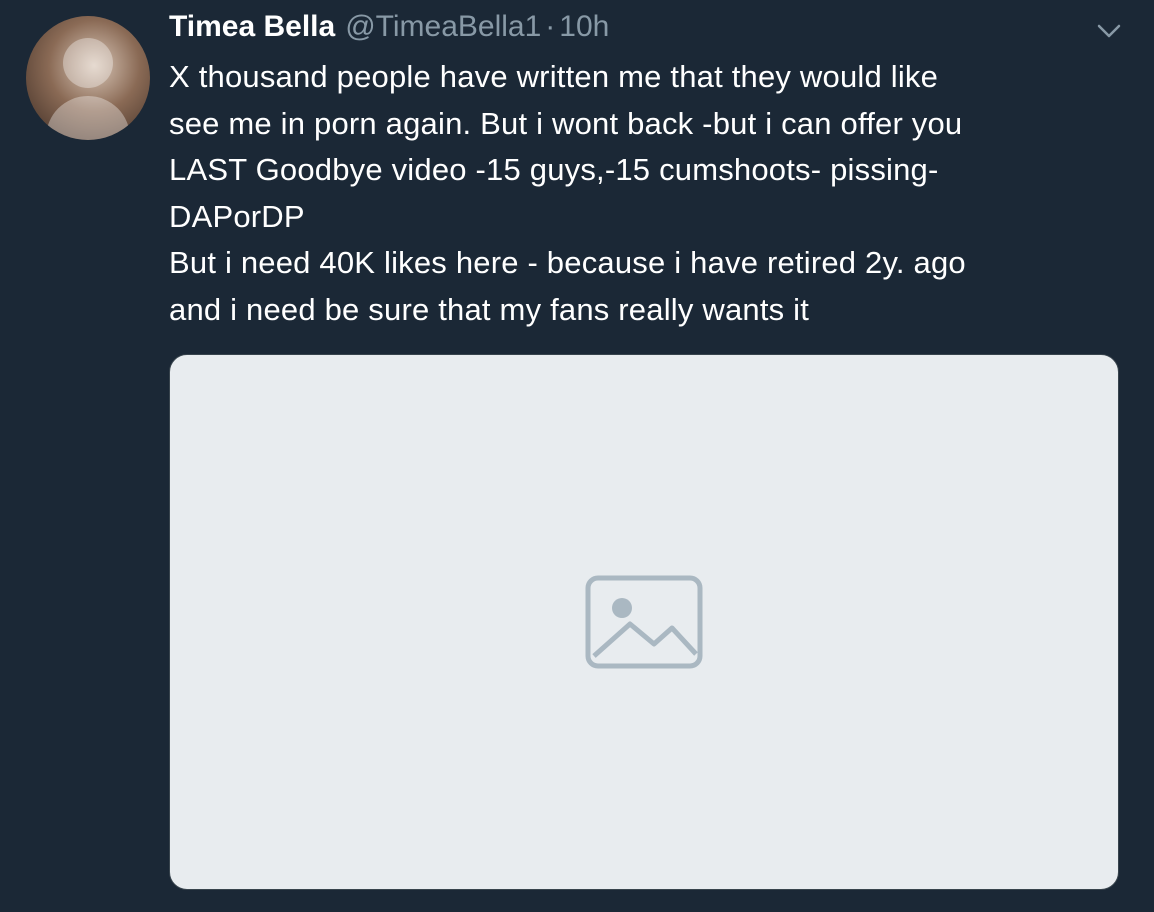 The image size is (1154, 912). What do you see at coordinates (88, 118) in the screenshot?
I see `avatar-placeholder-body` at bounding box center [88, 118].